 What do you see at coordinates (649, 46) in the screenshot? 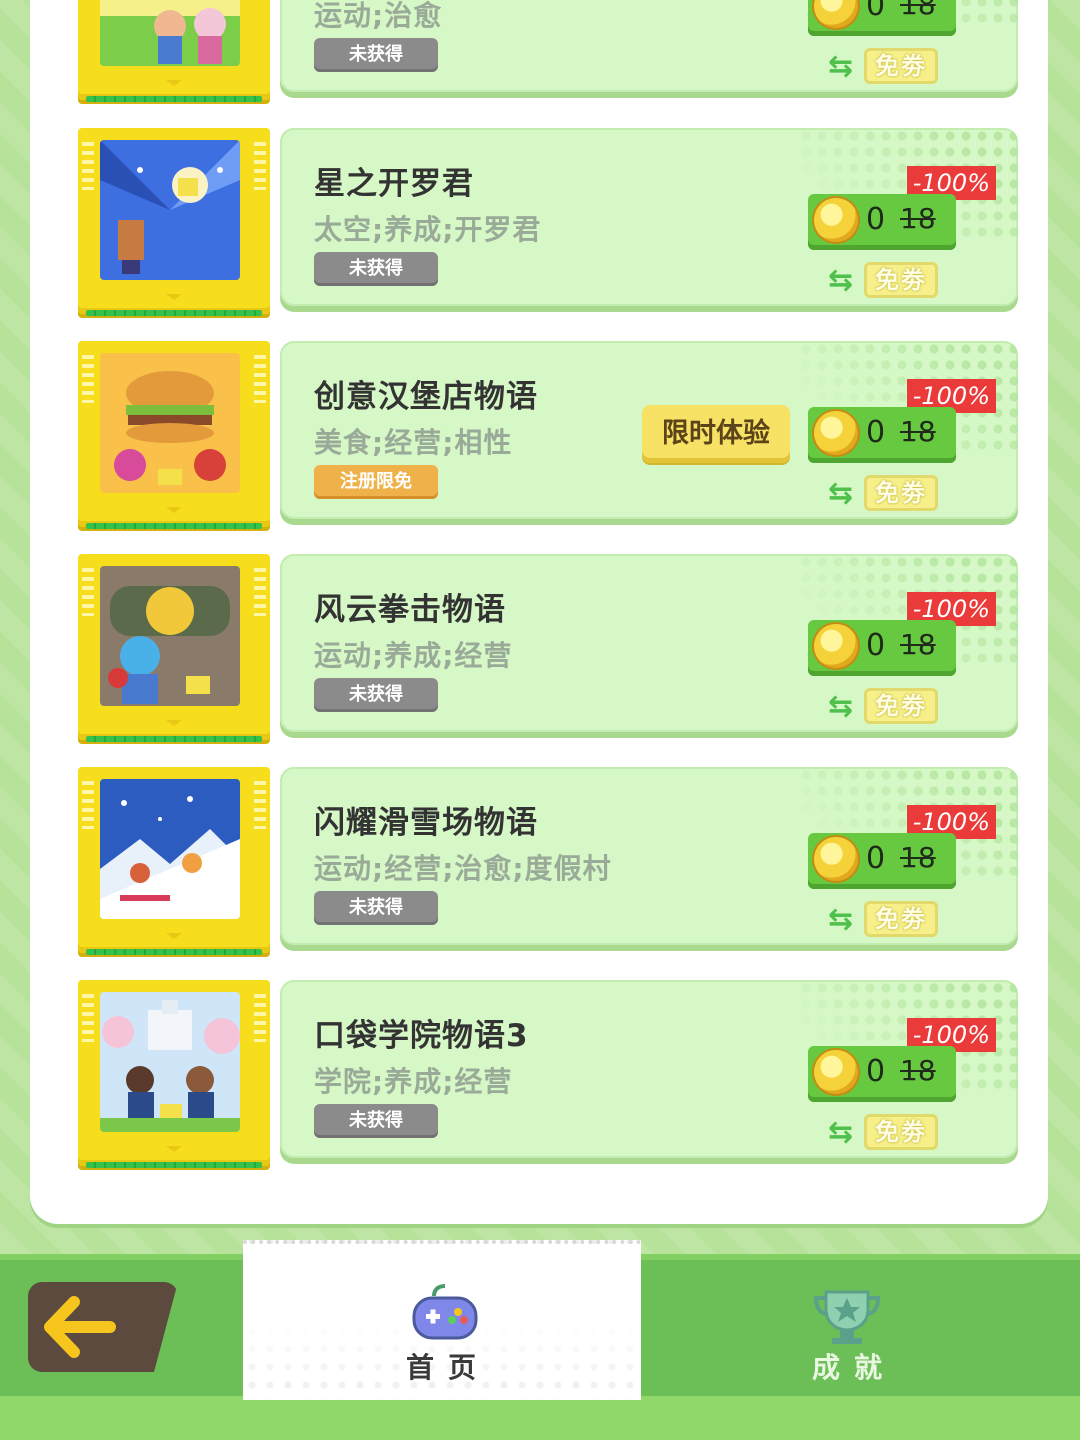
I see `game-card: 运动;治愈 未获得 0 18 ⇆ 免劵` at bounding box center [649, 46].